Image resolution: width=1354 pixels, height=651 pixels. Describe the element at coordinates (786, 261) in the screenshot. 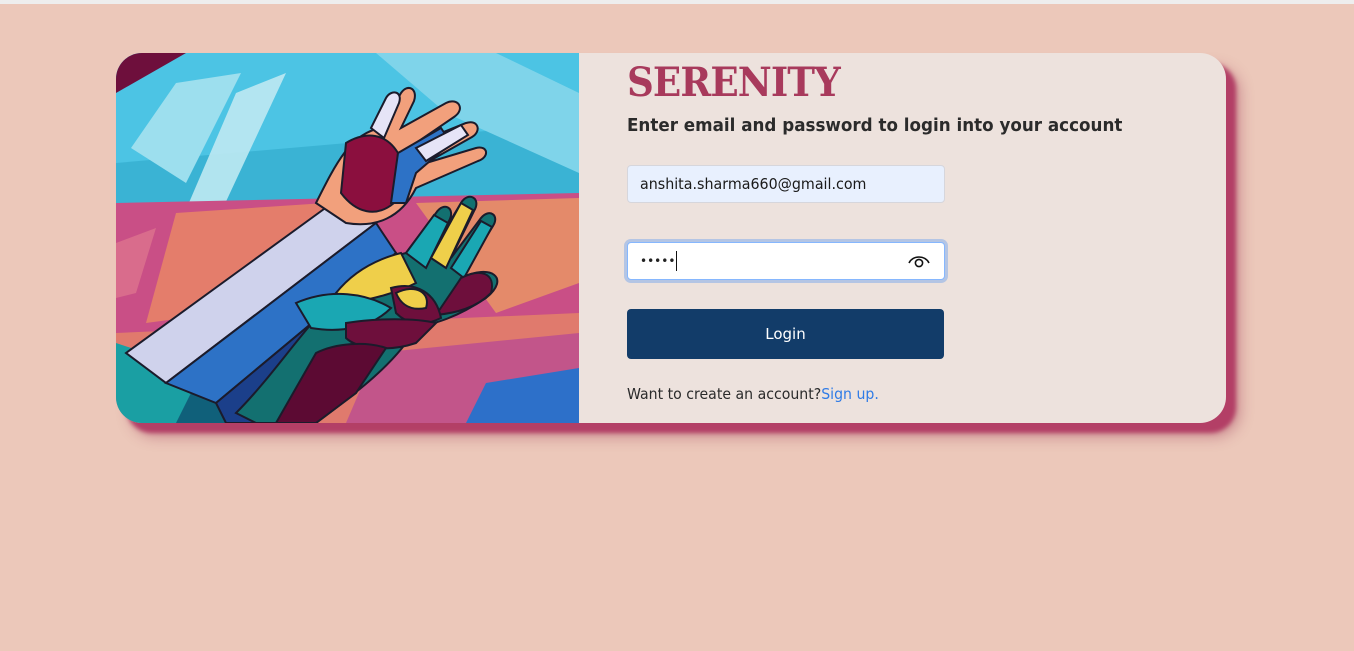

I see `password-input: •••••` at that location.